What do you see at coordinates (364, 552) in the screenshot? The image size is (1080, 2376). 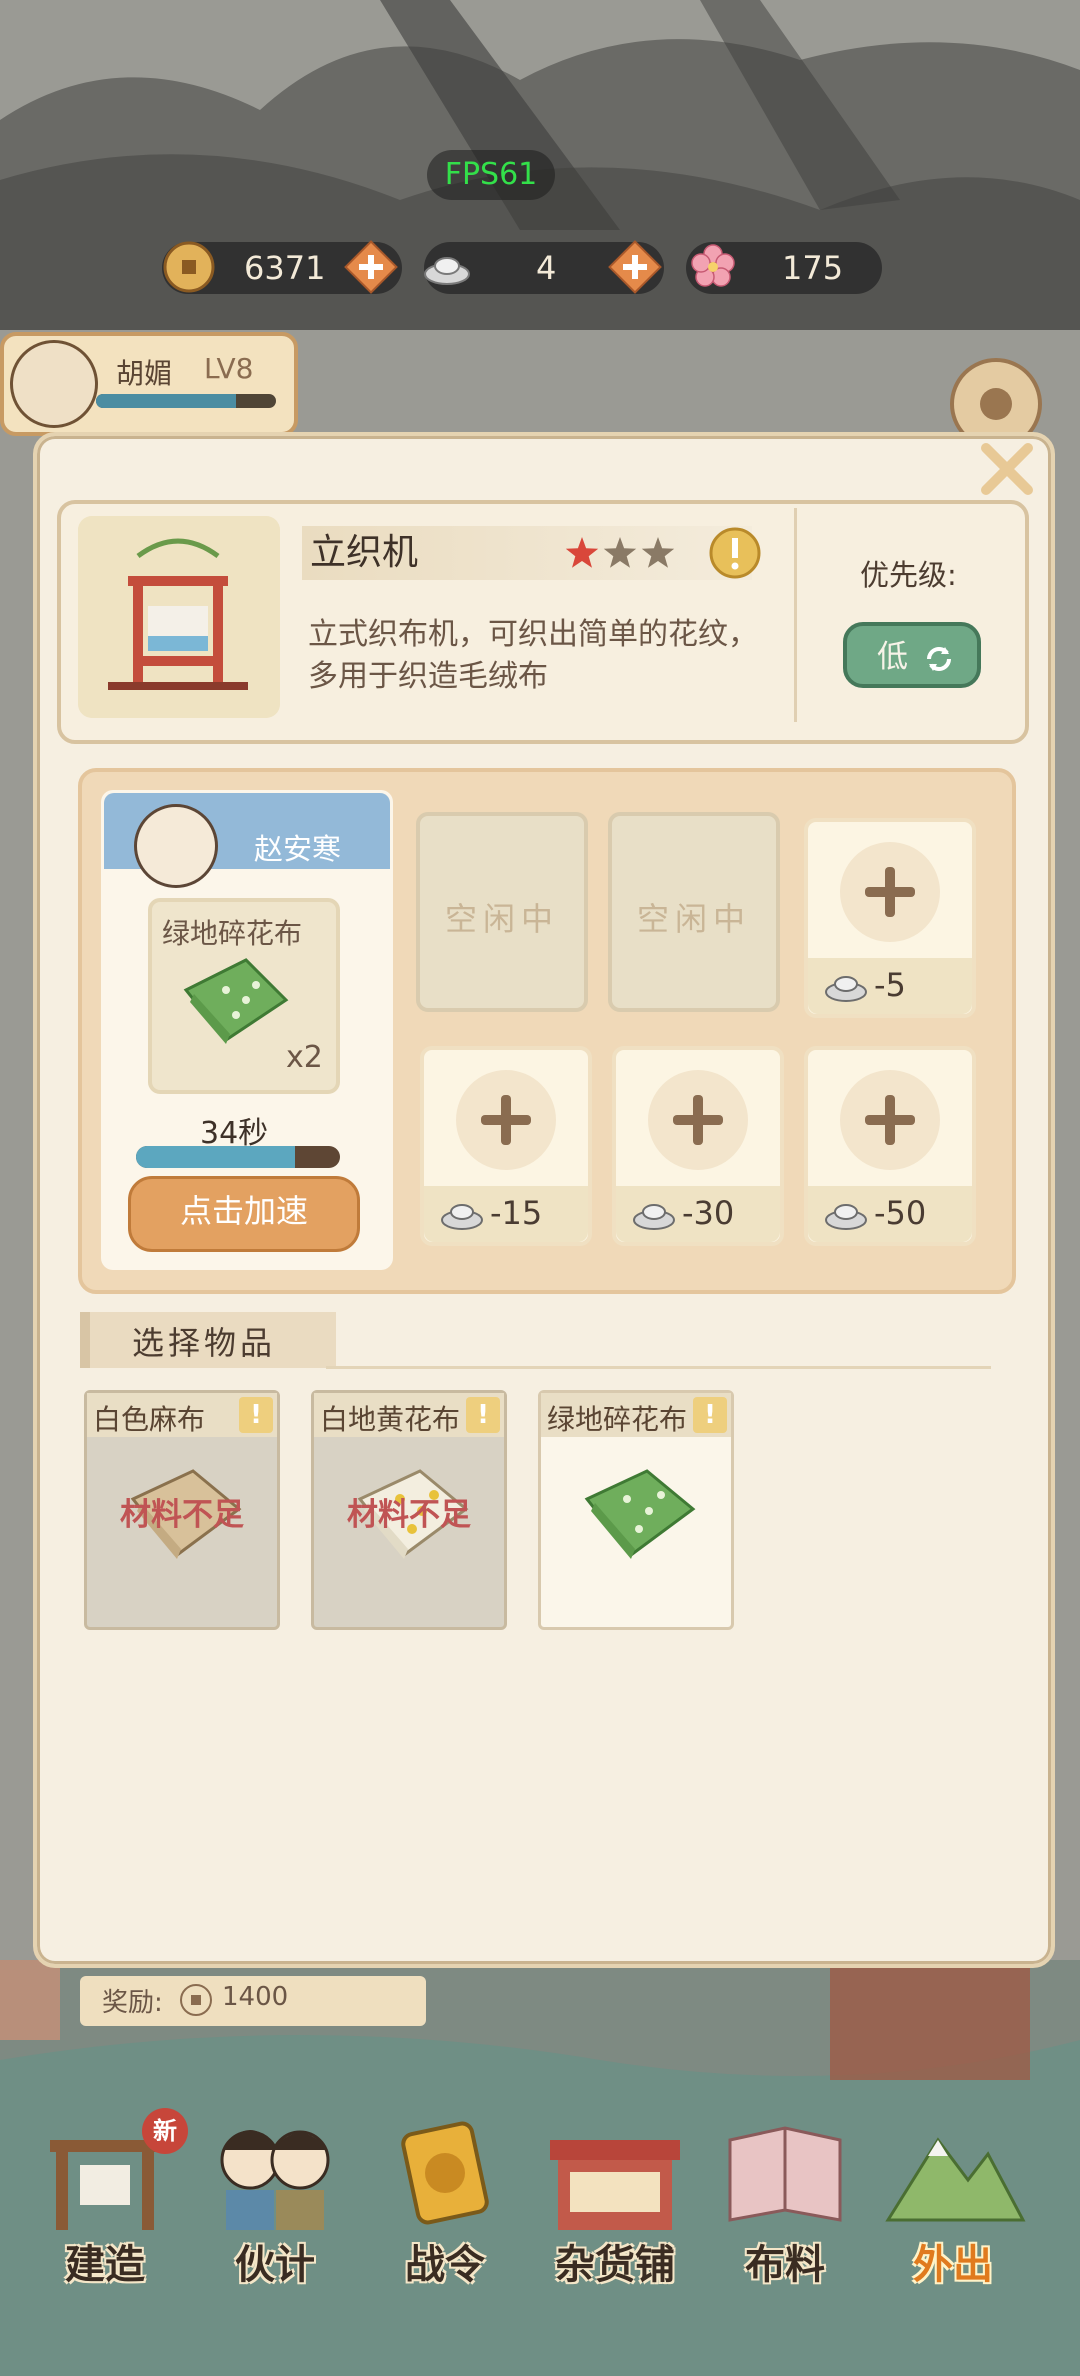 I see `machine-name: 立织机` at bounding box center [364, 552].